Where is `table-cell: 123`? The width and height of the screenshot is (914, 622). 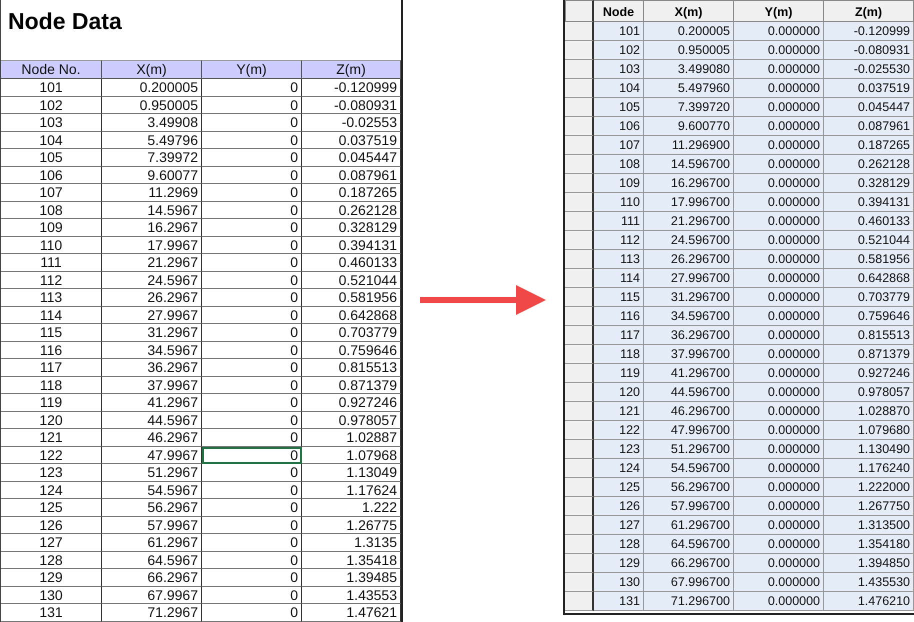
table-cell: 123 is located at coordinates (619, 449).